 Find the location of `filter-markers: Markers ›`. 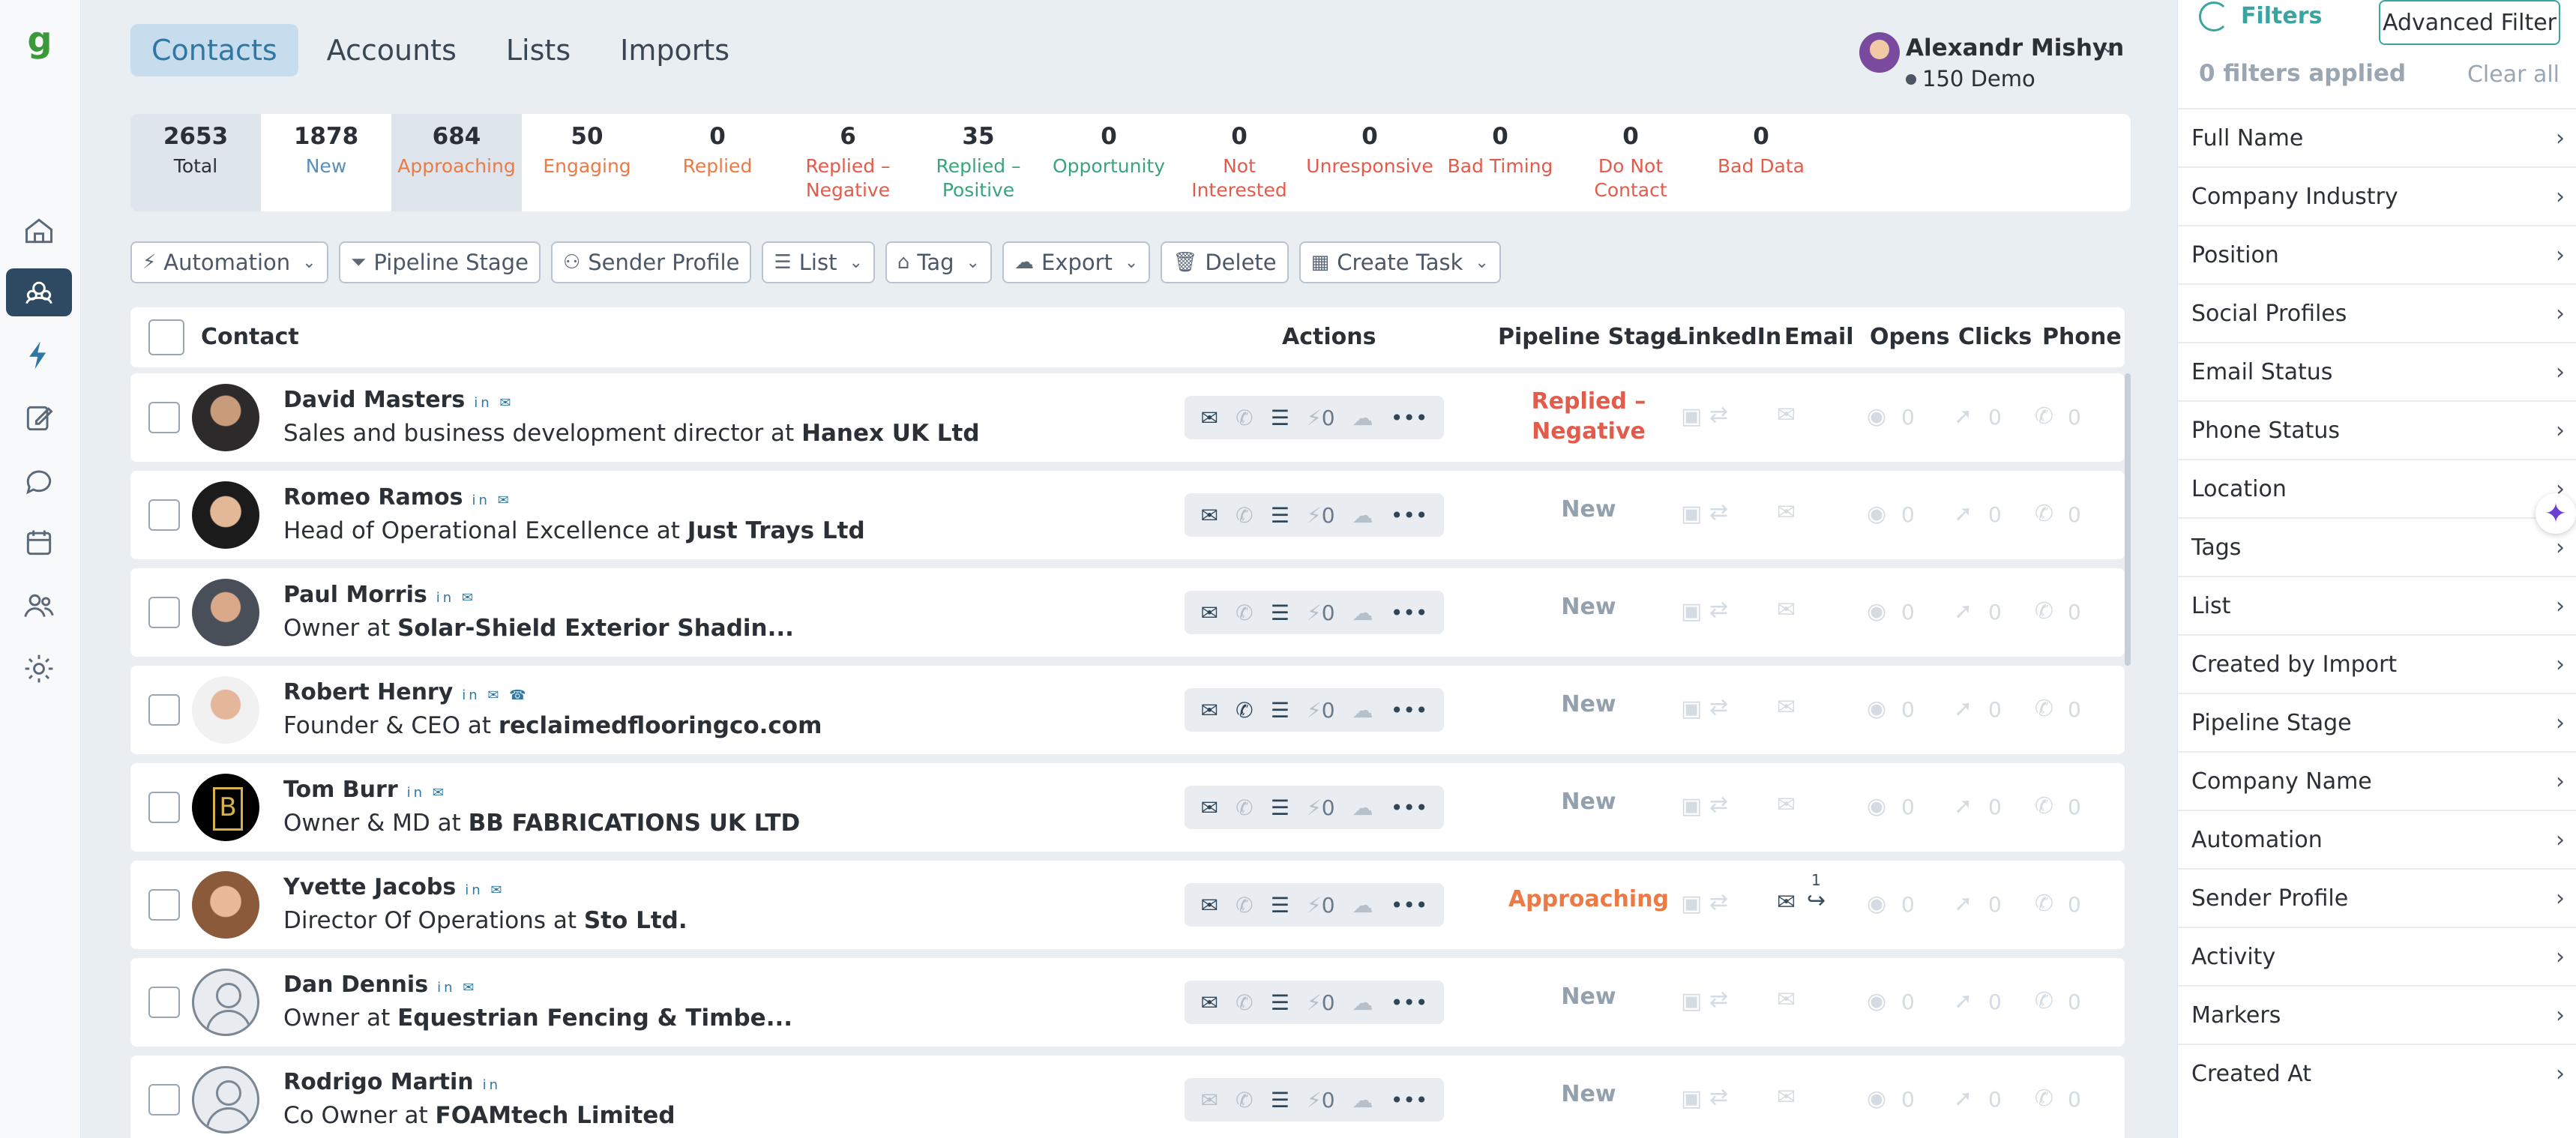

filter-markers: Markers › is located at coordinates (2377, 1015).